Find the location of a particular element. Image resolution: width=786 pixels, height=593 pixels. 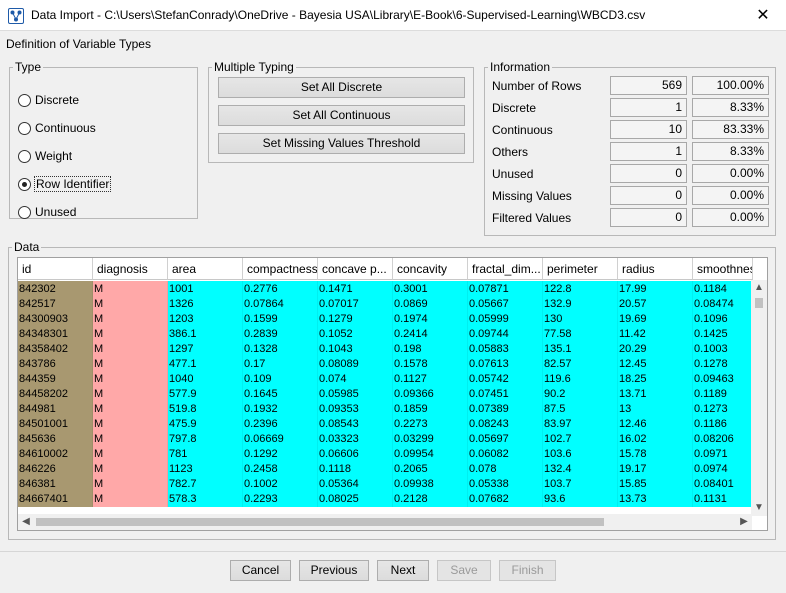

column-header: compactness is located at coordinates (280, 269).